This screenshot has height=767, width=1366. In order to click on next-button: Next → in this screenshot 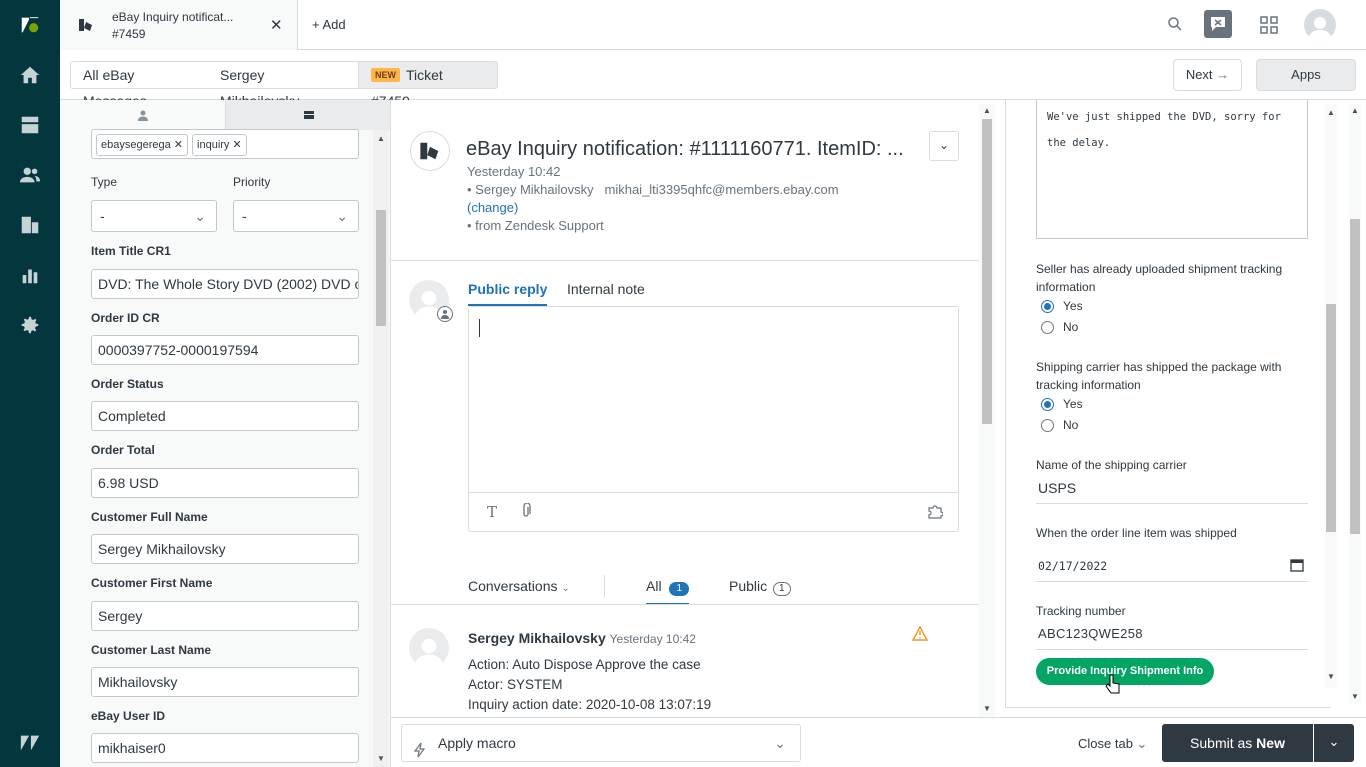, I will do `click(1207, 75)`.